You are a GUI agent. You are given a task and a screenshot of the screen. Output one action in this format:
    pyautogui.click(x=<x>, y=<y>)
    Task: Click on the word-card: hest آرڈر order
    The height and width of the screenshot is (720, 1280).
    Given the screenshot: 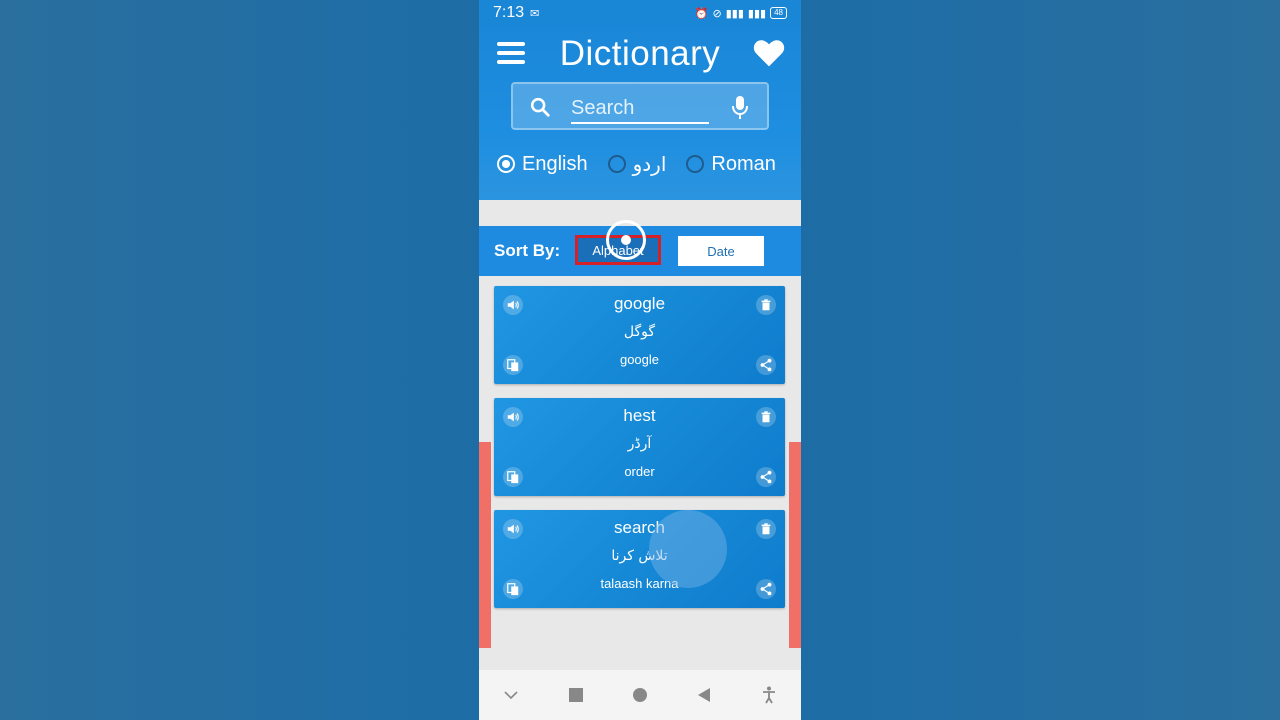 What is the action you would take?
    pyautogui.click(x=639, y=447)
    